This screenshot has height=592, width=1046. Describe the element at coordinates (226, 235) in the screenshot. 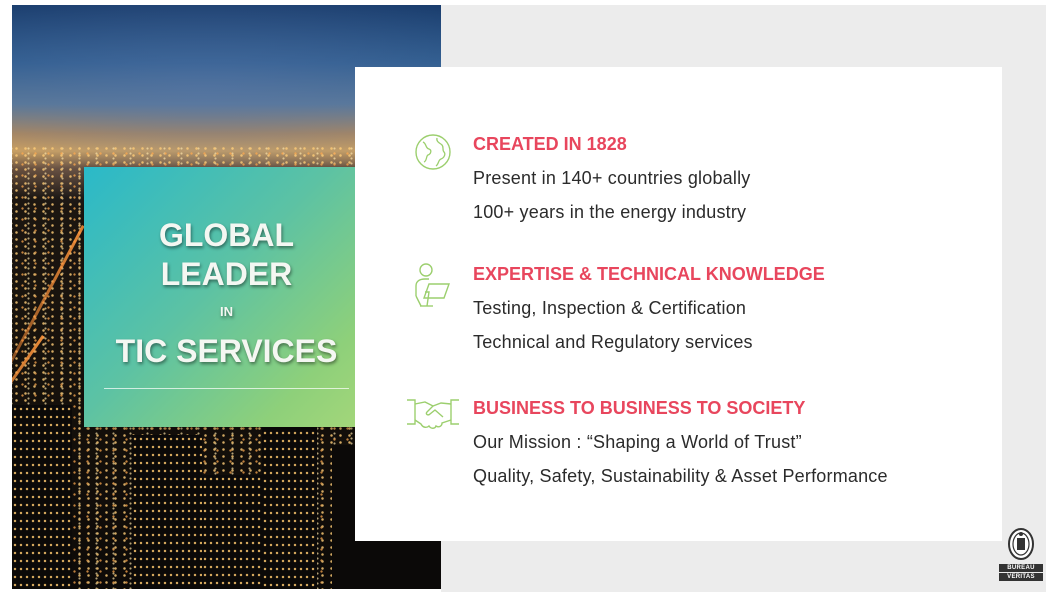

I see `title-line-1: GLOBAL` at that location.